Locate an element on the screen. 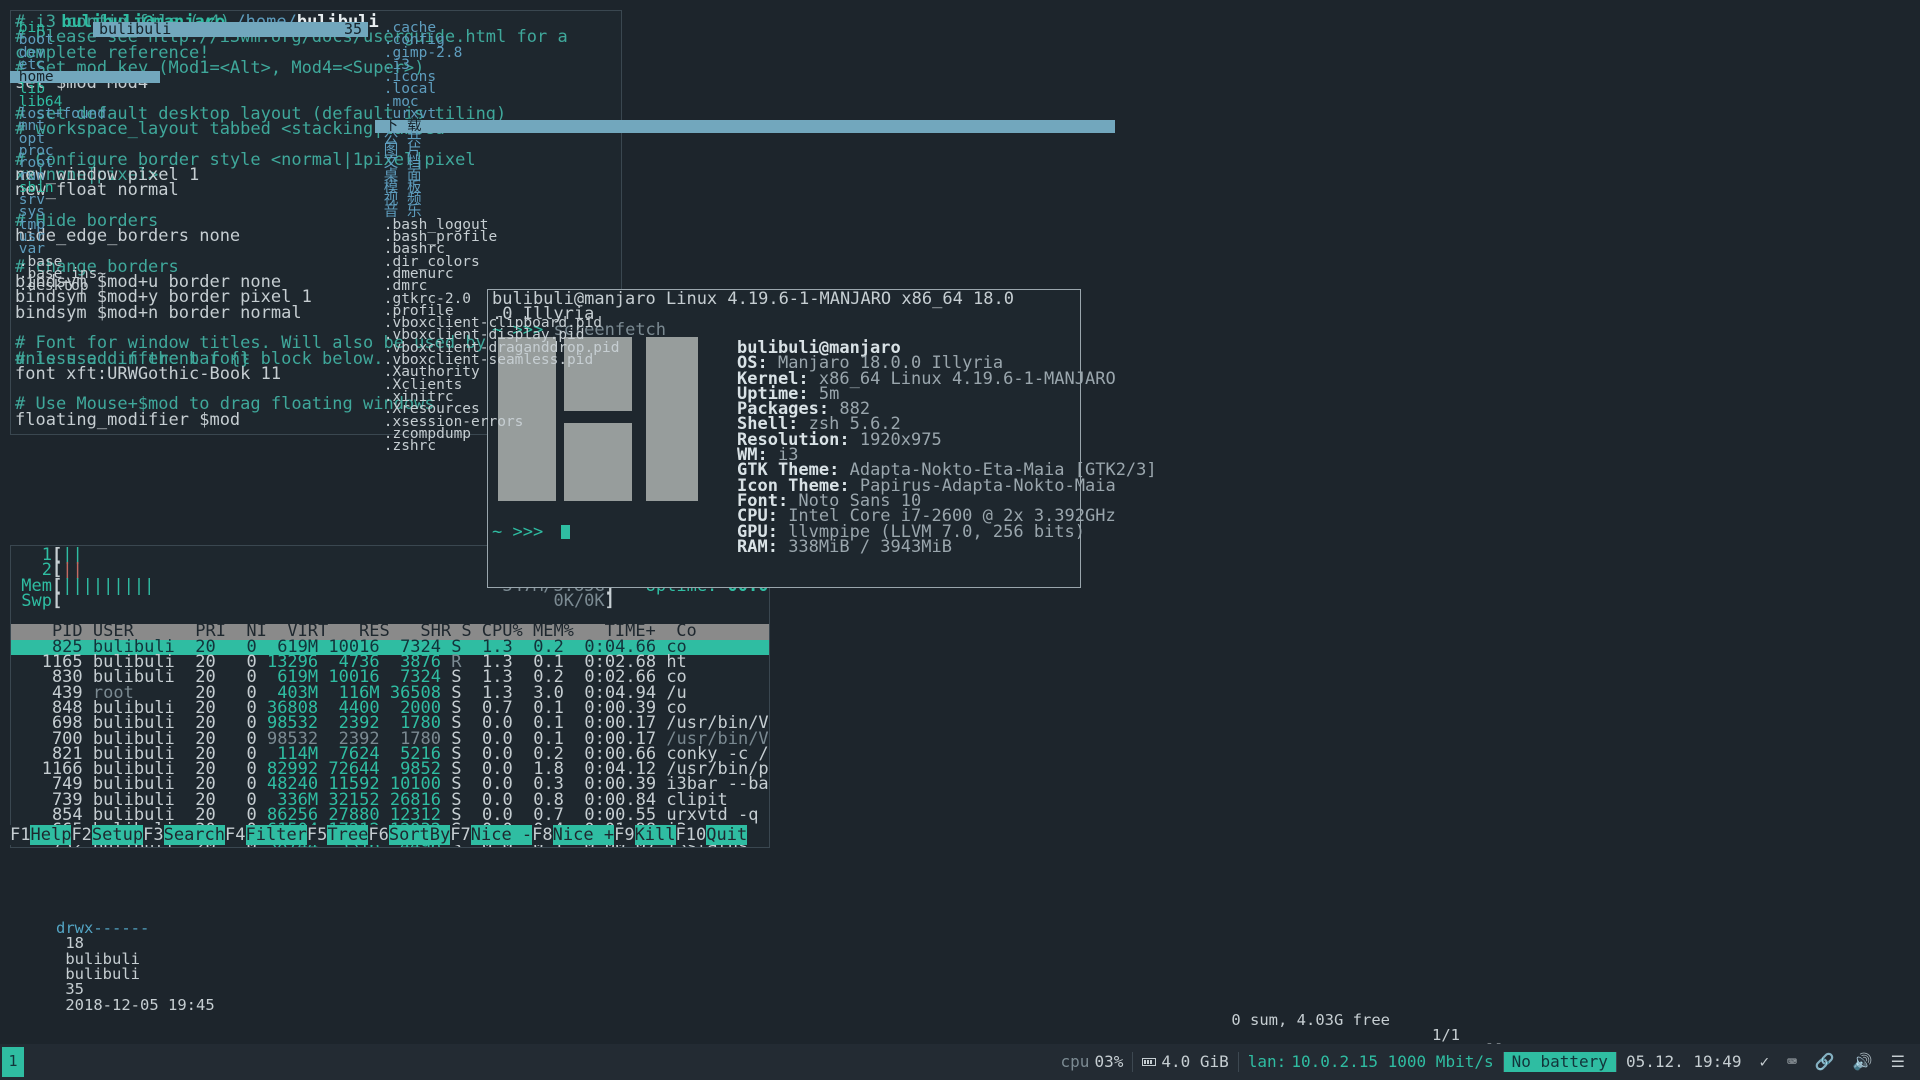 Image resolution: width=1920 pixels, height=1080 pixels. menu-icon: ☰ is located at coordinates (1898, 1062).